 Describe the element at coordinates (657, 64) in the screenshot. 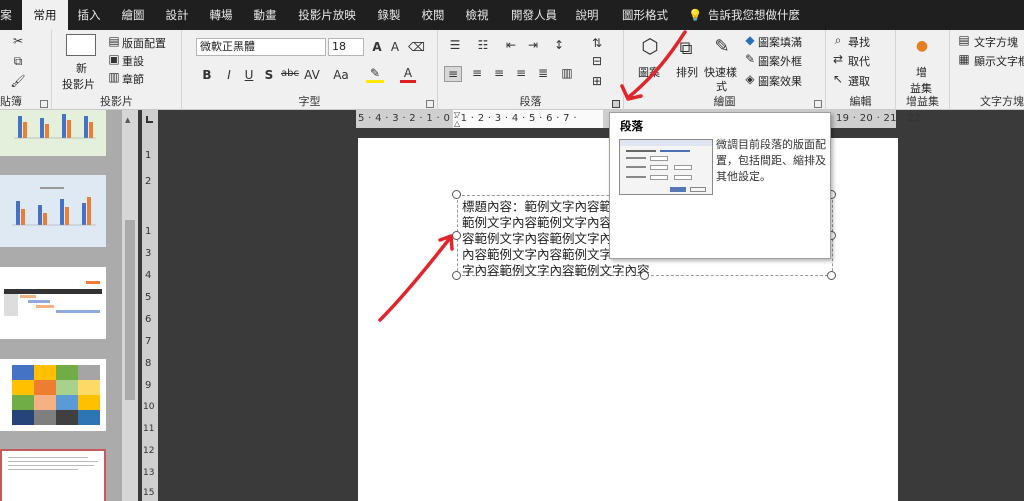

I see `red-arrow-to-launcher` at that location.